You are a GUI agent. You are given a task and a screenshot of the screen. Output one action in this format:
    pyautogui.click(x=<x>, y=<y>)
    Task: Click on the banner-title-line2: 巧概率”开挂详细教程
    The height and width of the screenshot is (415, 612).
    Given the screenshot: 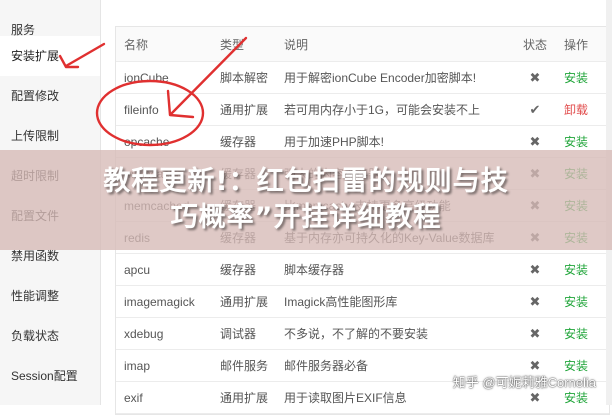 What is the action you would take?
    pyautogui.click(x=306, y=217)
    